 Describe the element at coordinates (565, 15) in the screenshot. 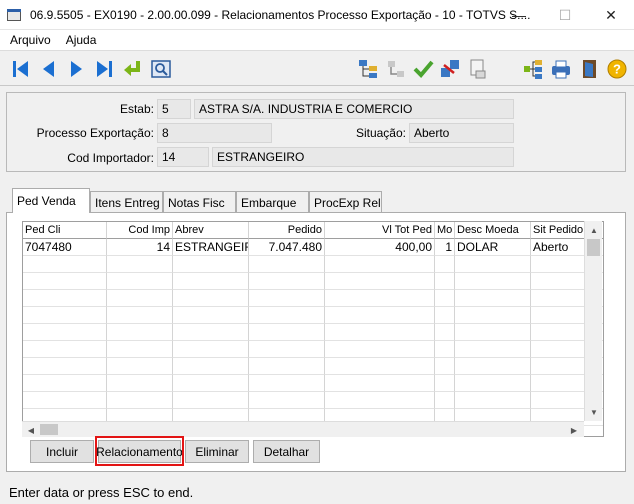

I see `maximize-button: ☐` at that location.